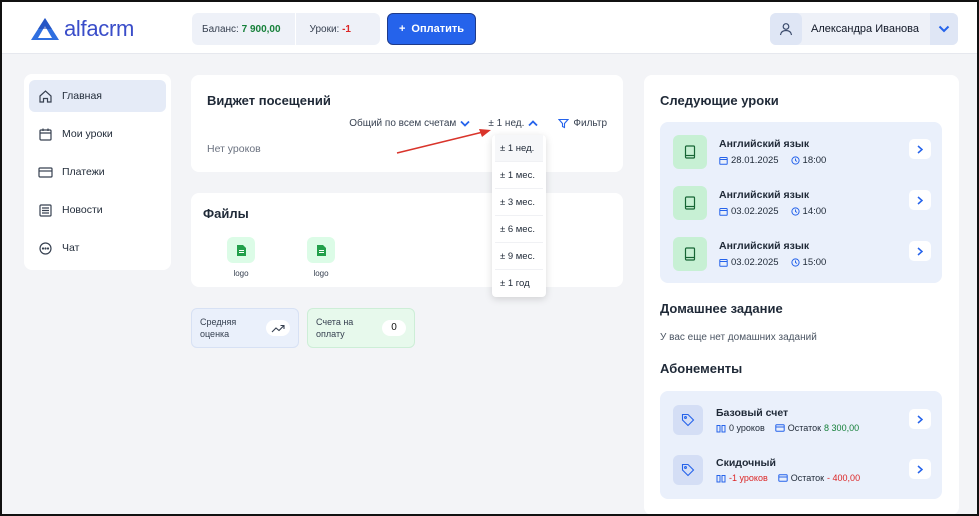  I want to click on invoices-tile: Счета на оплату 0, so click(361, 328).